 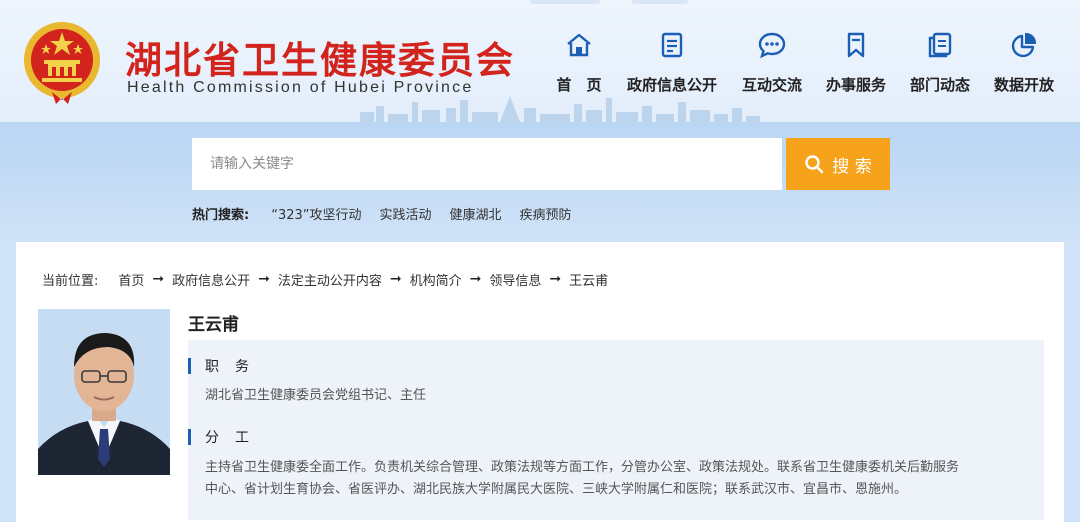 I want to click on leader-portrait, so click(x=104, y=392).